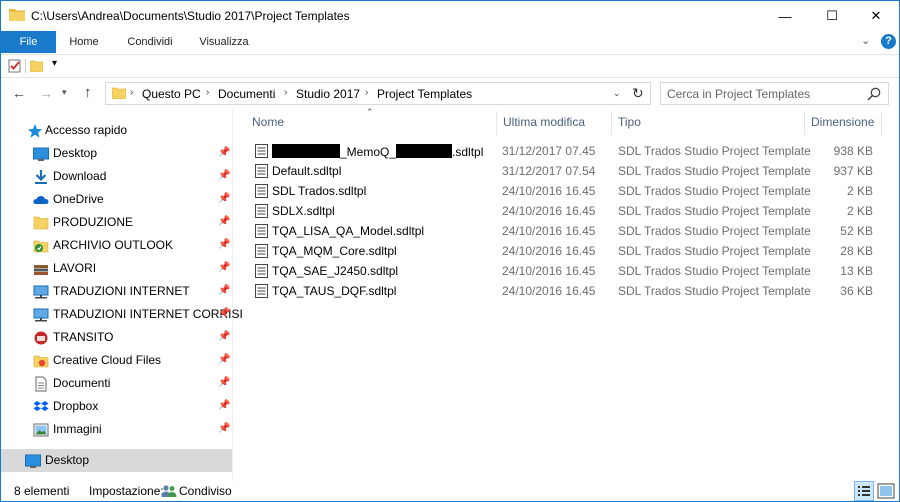 Image resolution: width=900 pixels, height=502 pixels. I want to click on tab-share: Condividi, so click(150, 42).